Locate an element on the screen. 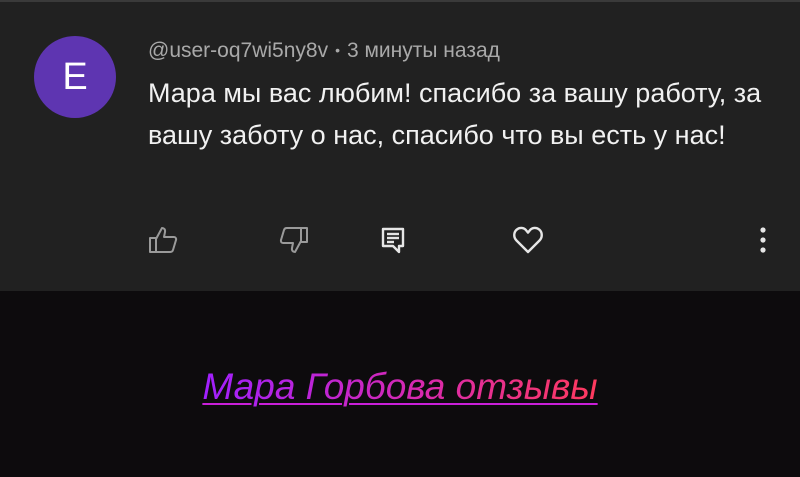 This screenshot has width=800, height=477. more-options-button is located at coordinates (763, 240).